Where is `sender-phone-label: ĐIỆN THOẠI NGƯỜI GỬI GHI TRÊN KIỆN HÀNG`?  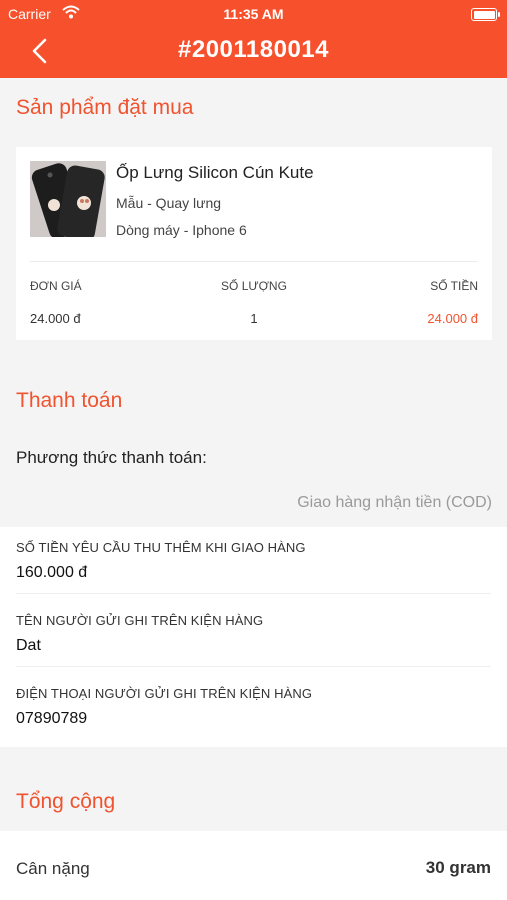 sender-phone-label: ĐIỆN THOẠI NGƯỜI GỬI GHI TRÊN KIỆN HÀNG is located at coordinates (164, 693).